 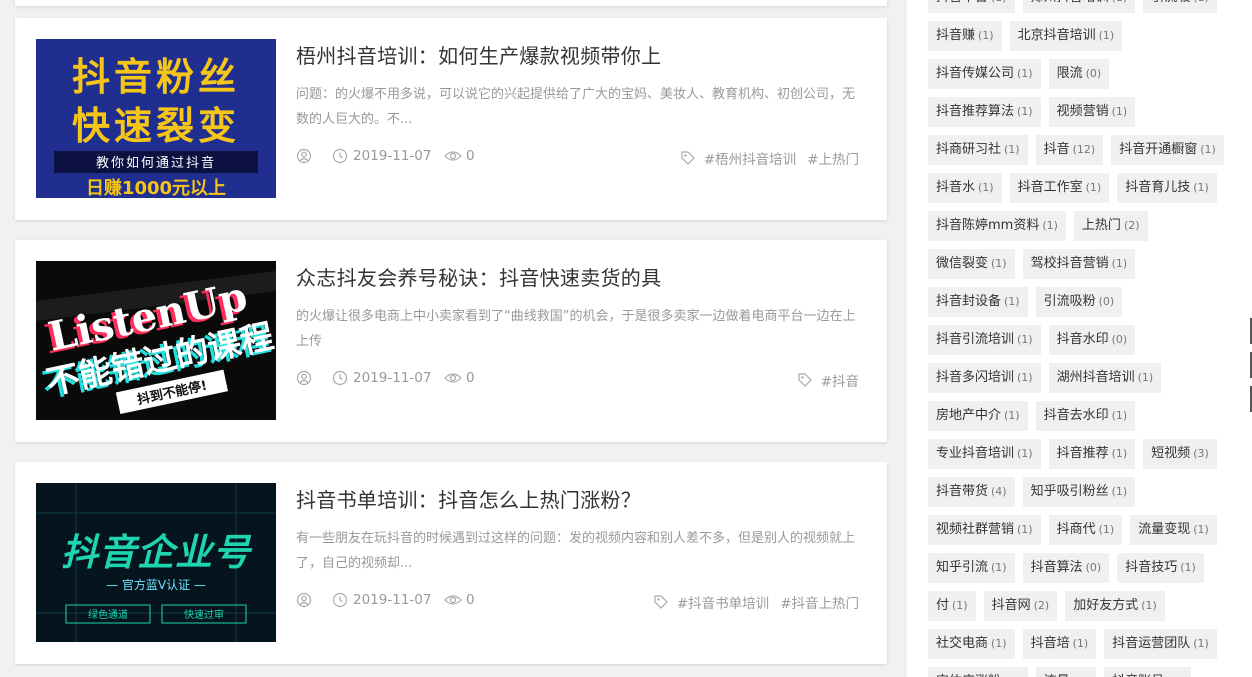 I want to click on tag-cloud-item: 抖音平台(1), so click(x=971, y=6).